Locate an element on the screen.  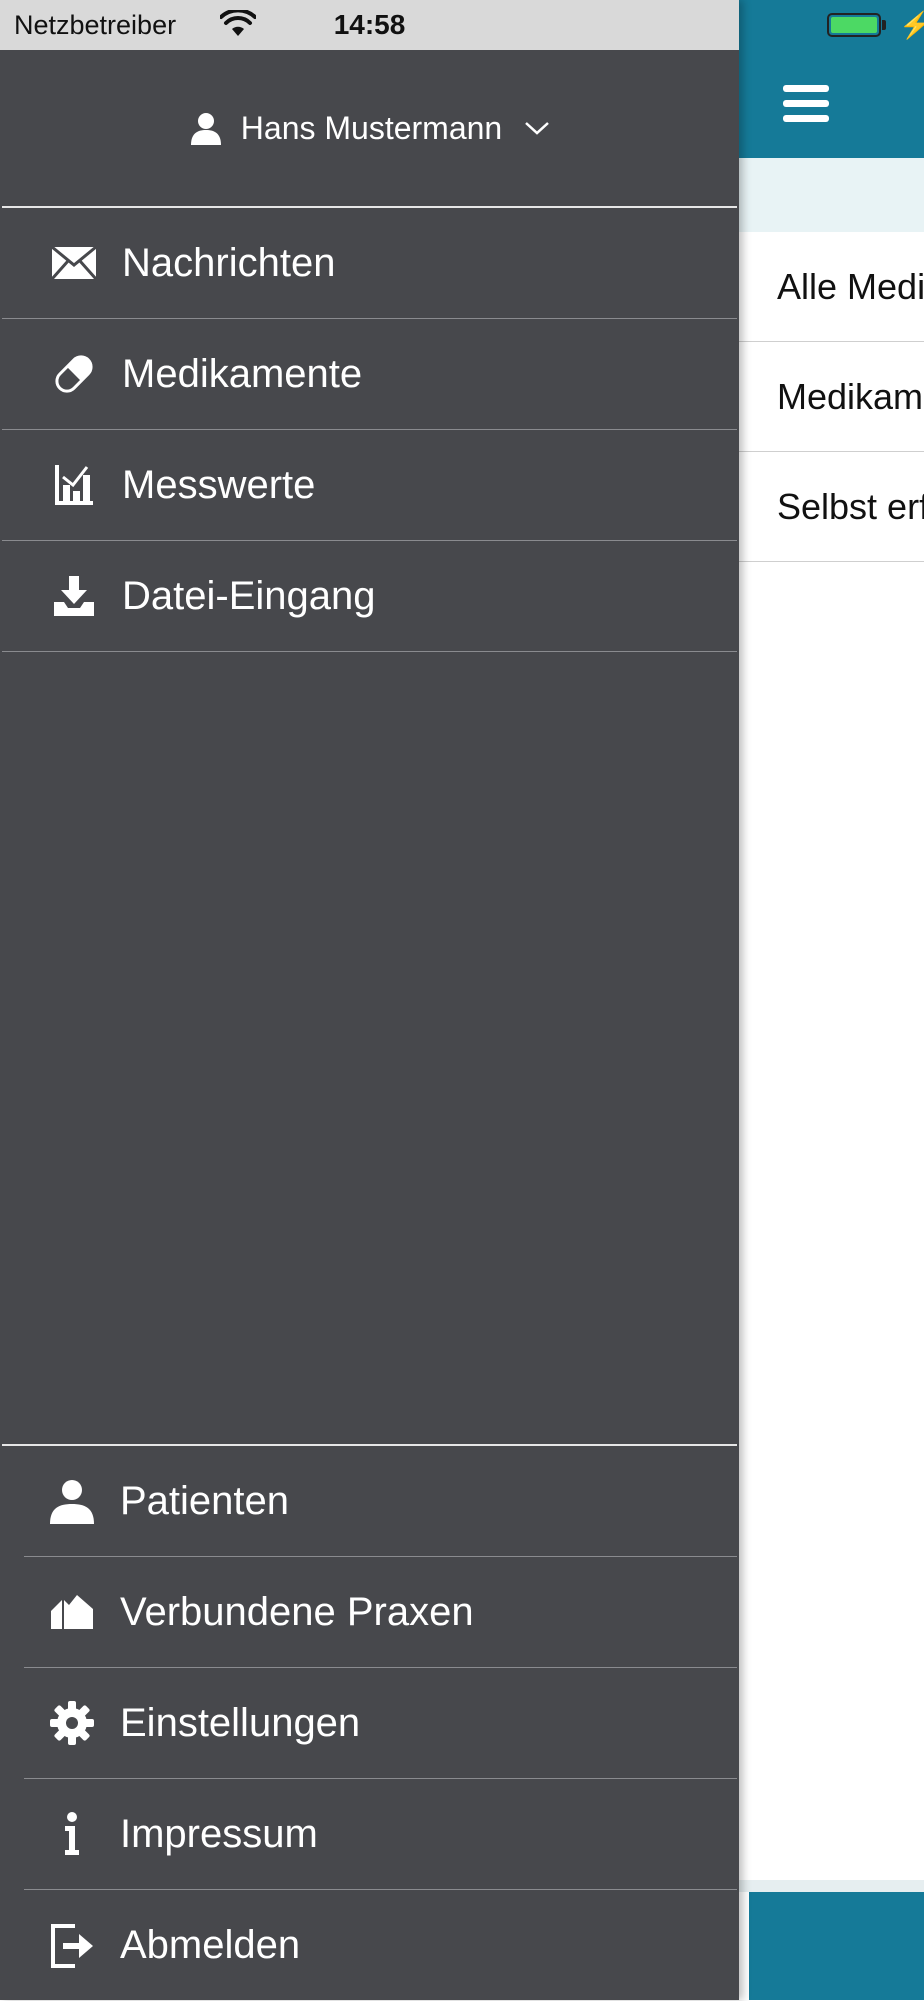
status-bar: Netzbetreiber 14:58 is located at coordinates (369, 25).